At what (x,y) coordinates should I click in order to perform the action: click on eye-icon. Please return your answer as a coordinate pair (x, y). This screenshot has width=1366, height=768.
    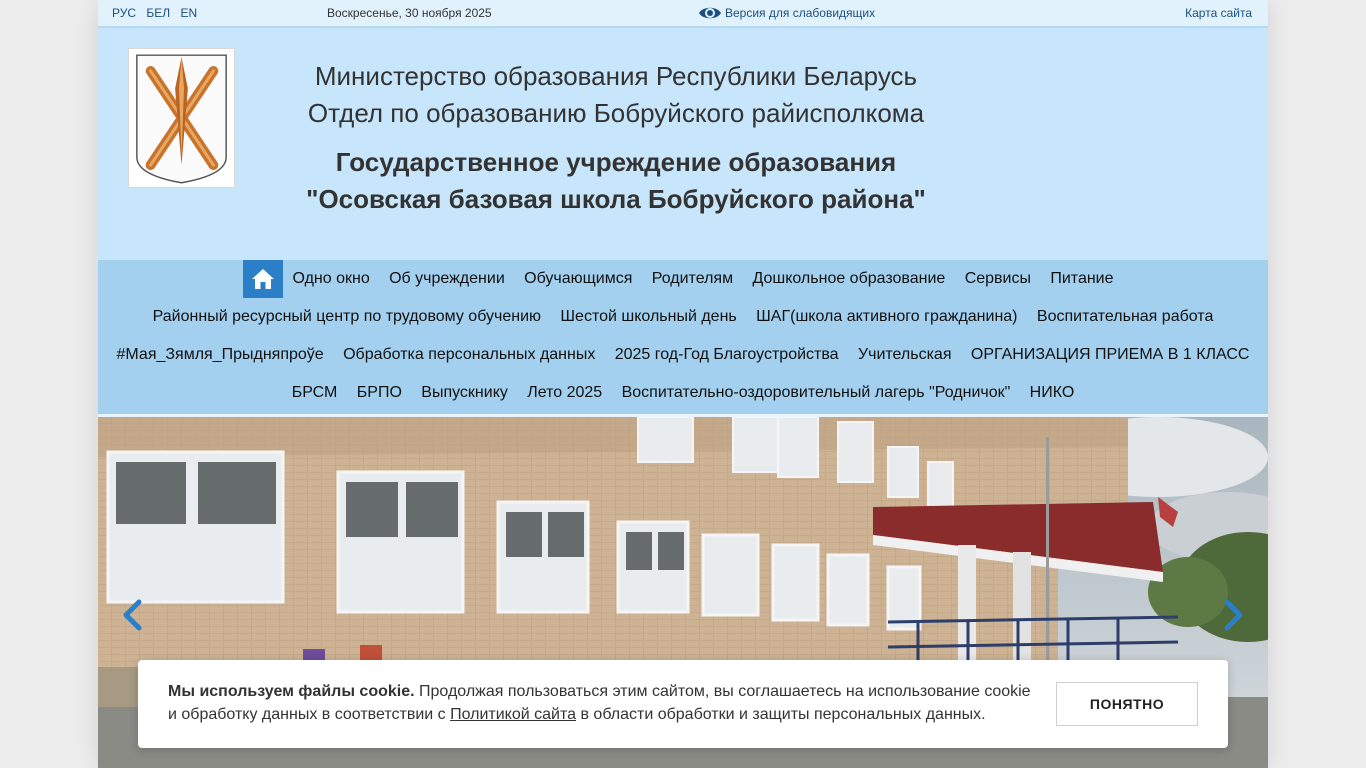
    Looking at the image, I should click on (710, 13).